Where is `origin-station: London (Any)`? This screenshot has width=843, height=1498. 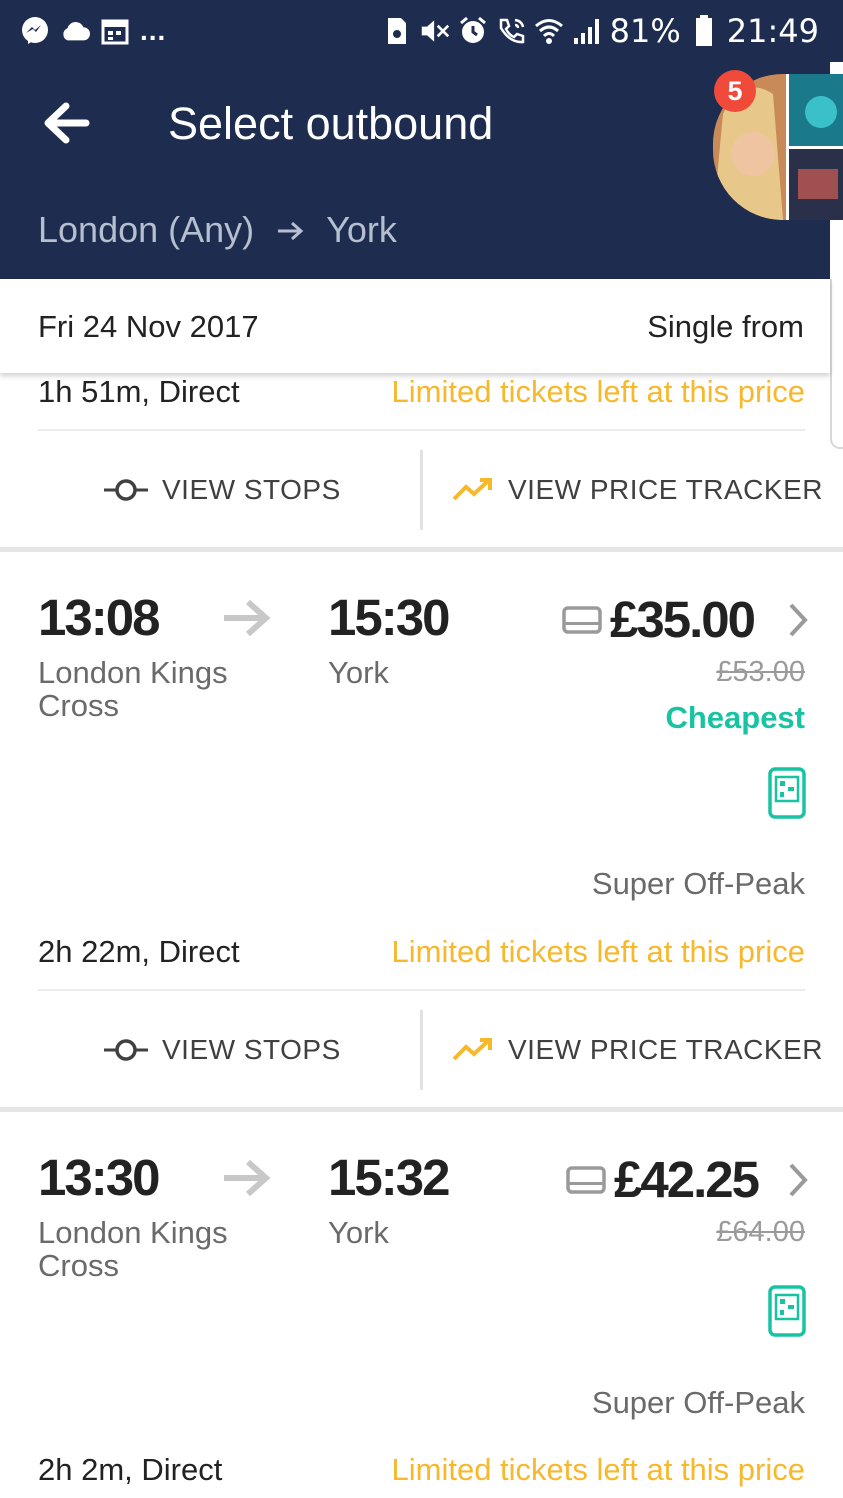 origin-station: London (Any) is located at coordinates (146, 229).